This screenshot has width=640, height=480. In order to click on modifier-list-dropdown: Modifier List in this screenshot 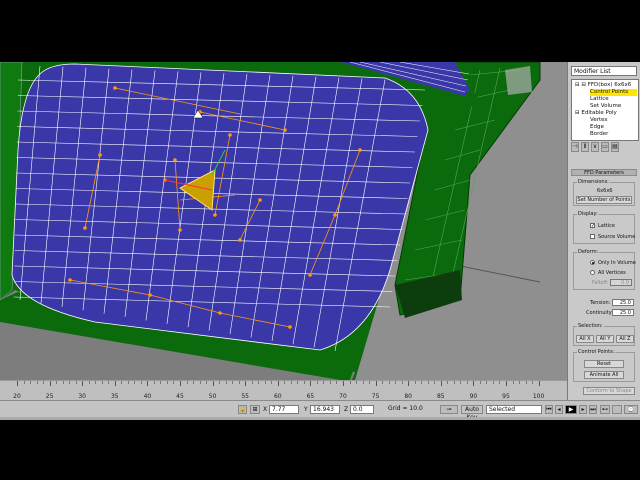, I will do `click(604, 71)`.